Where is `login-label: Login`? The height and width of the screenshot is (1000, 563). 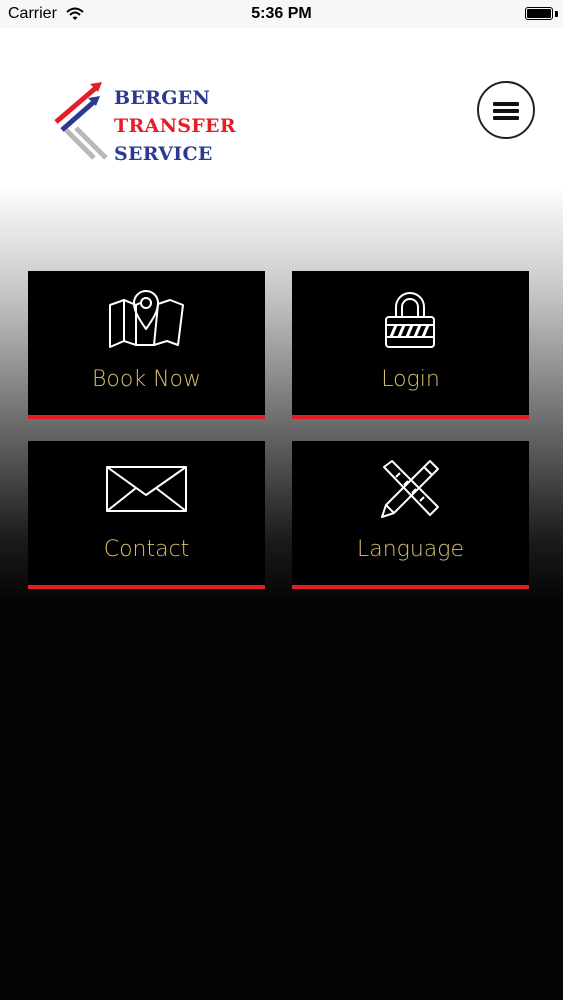 login-label: Login is located at coordinates (410, 379).